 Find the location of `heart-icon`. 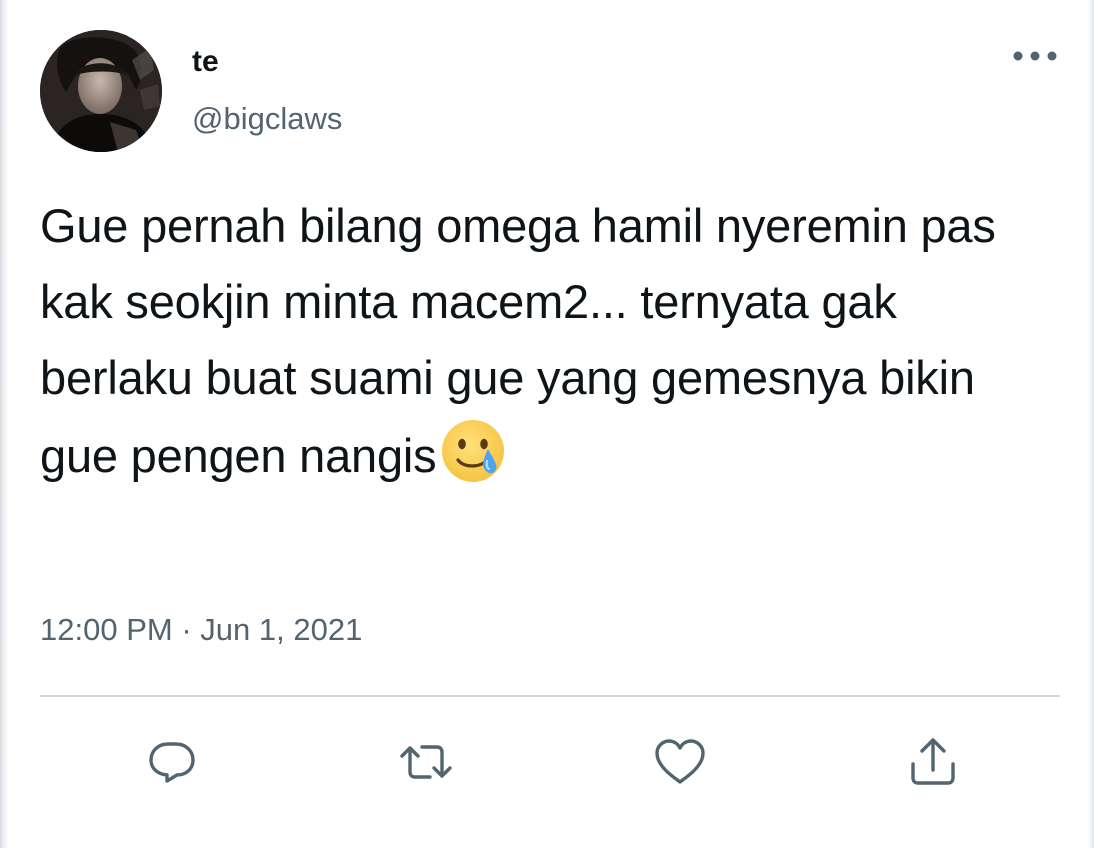

heart-icon is located at coordinates (680, 761).